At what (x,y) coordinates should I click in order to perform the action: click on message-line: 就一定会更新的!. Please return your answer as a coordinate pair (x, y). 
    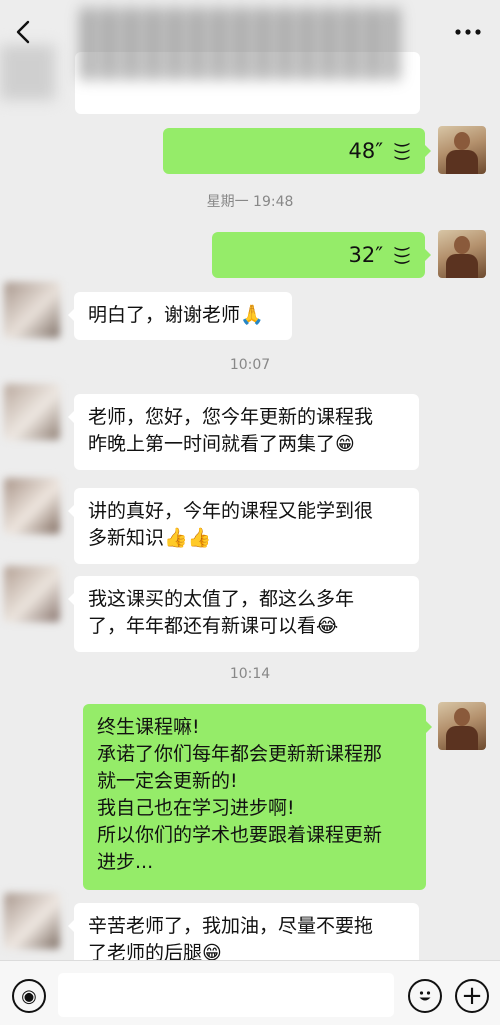
    Looking at the image, I should click on (167, 781).